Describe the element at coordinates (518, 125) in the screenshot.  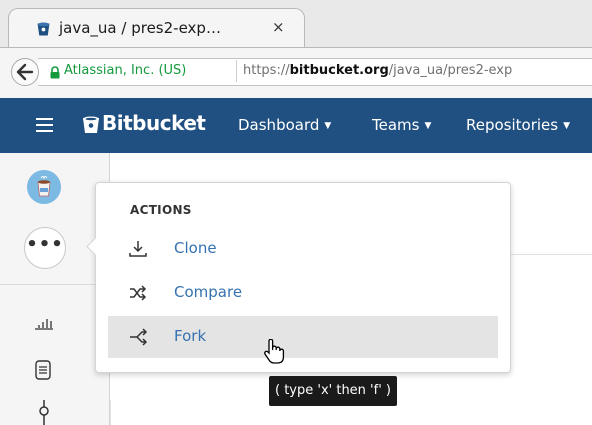
I see `nav-repositories: Repositories ▼` at that location.